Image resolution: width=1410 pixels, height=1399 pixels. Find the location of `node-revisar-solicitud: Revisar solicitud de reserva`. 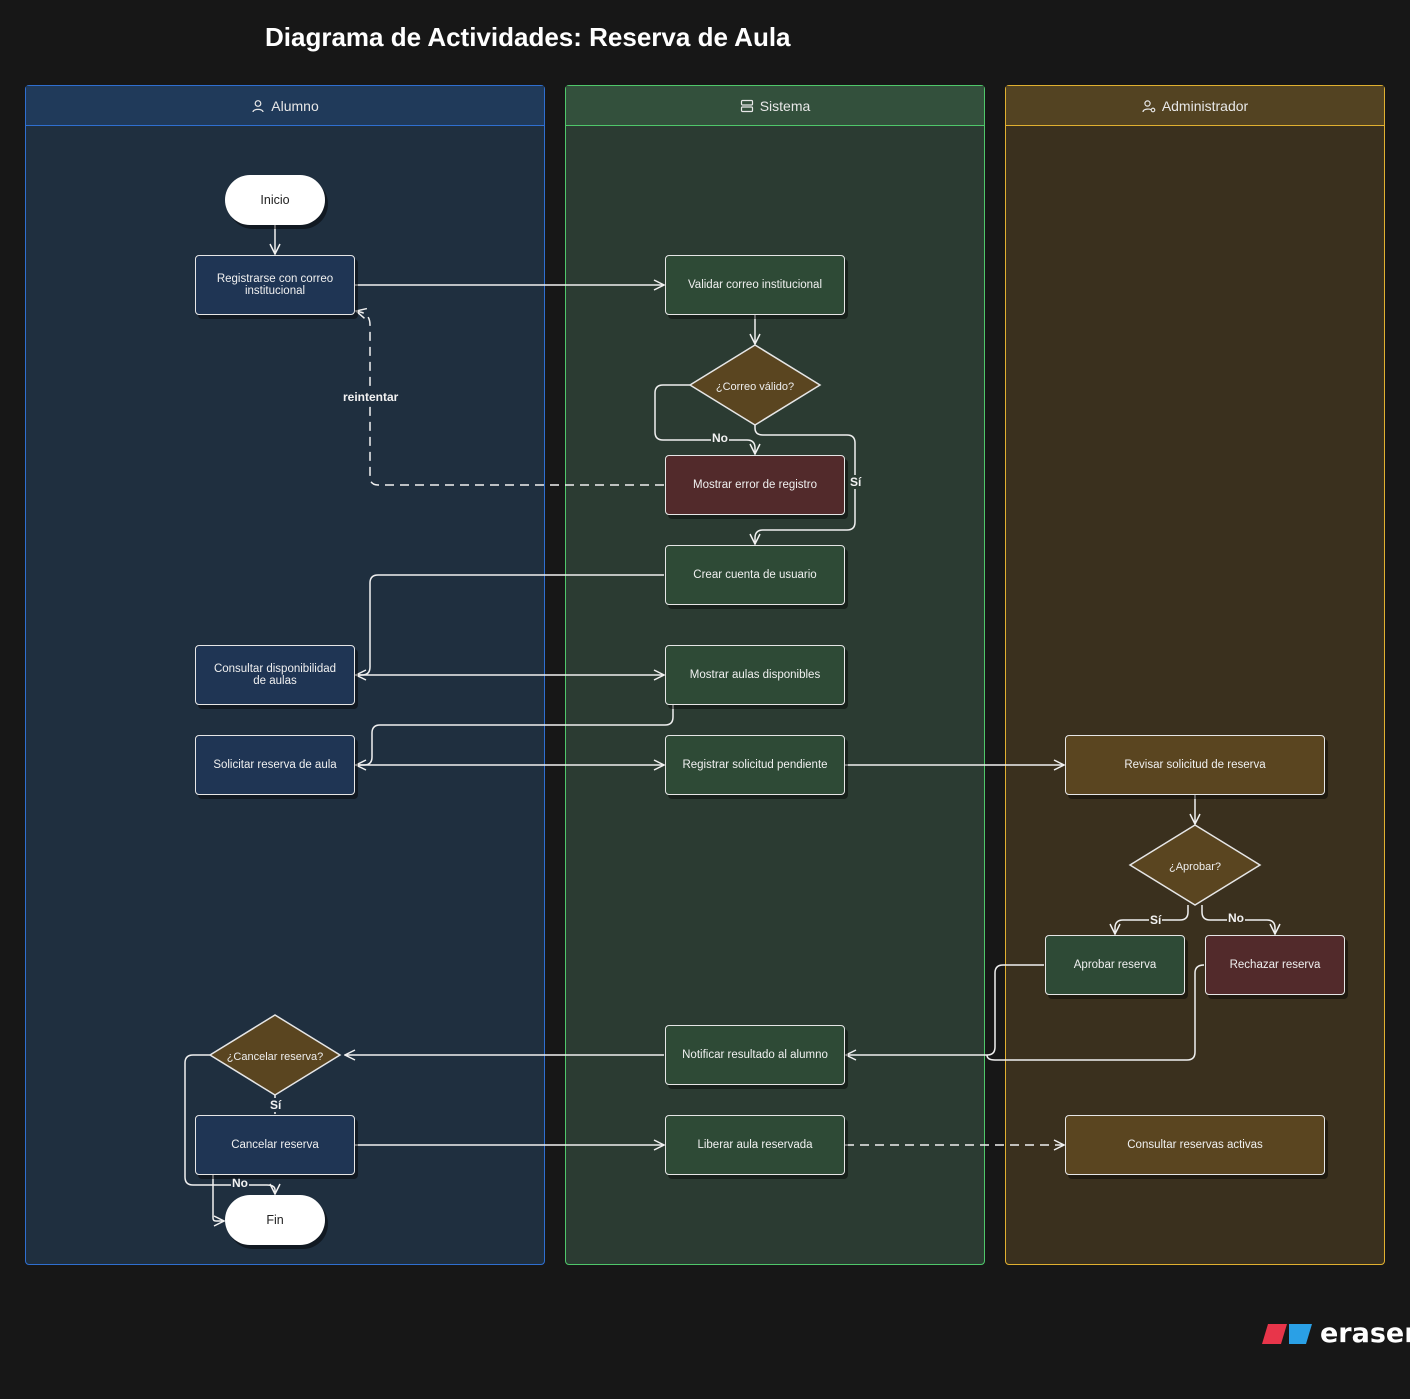

node-revisar-solicitud: Revisar solicitud de reserva is located at coordinates (1195, 765).